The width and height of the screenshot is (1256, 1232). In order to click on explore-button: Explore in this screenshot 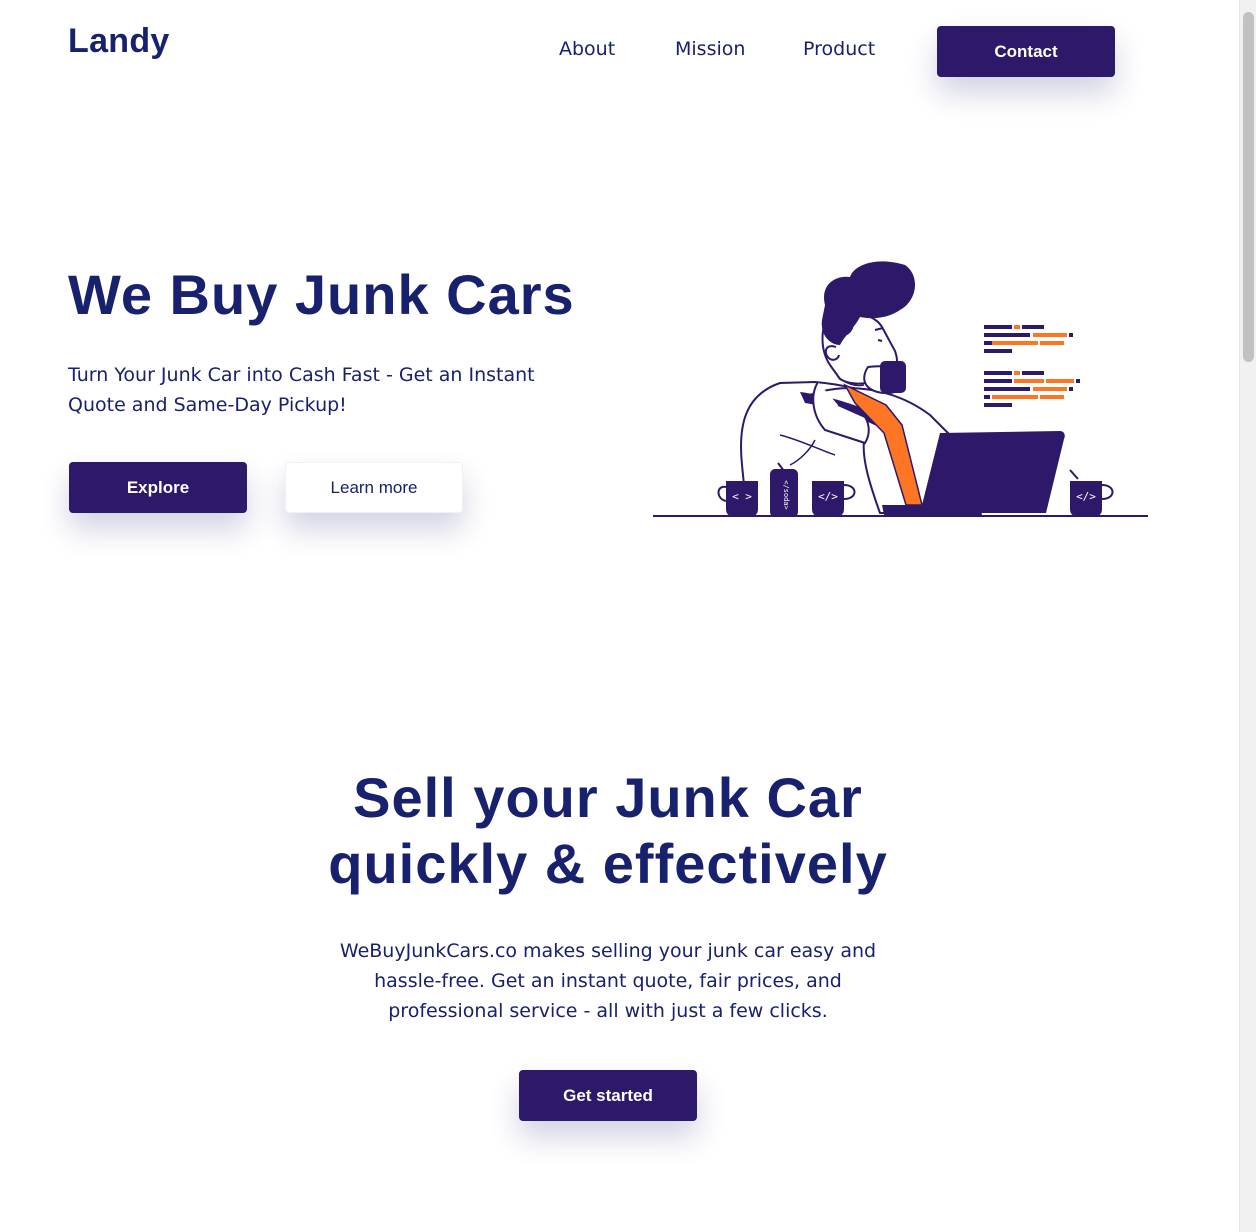, I will do `click(158, 487)`.